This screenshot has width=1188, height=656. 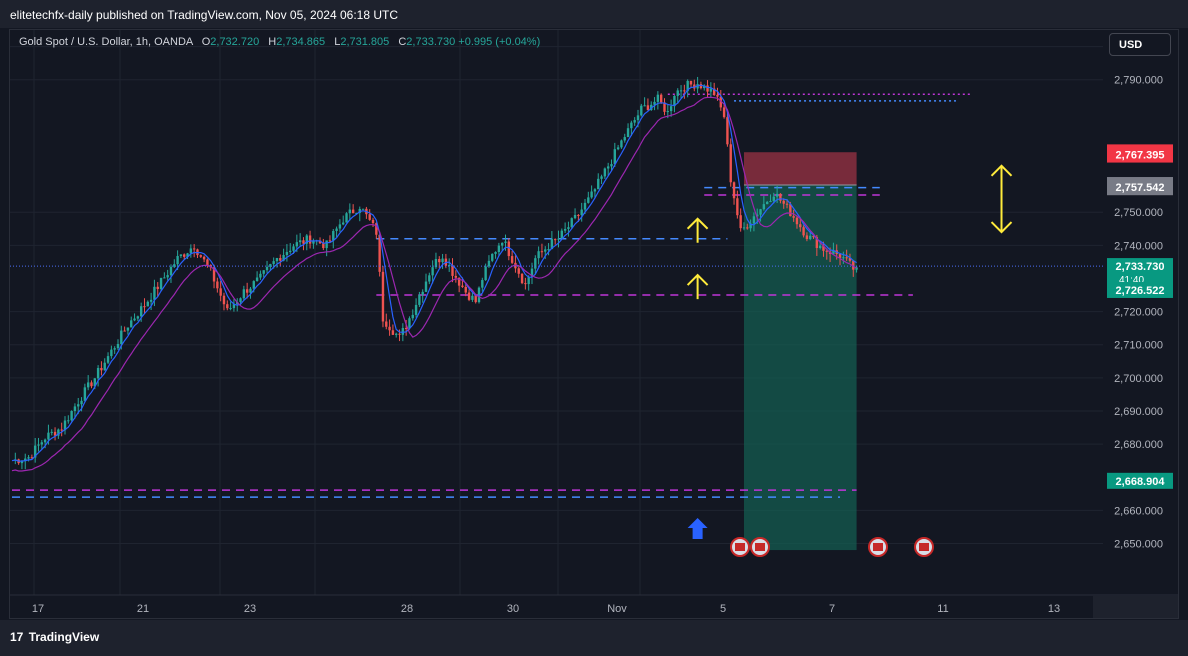 I want to click on stop-loss-zone, so click(x=800, y=169).